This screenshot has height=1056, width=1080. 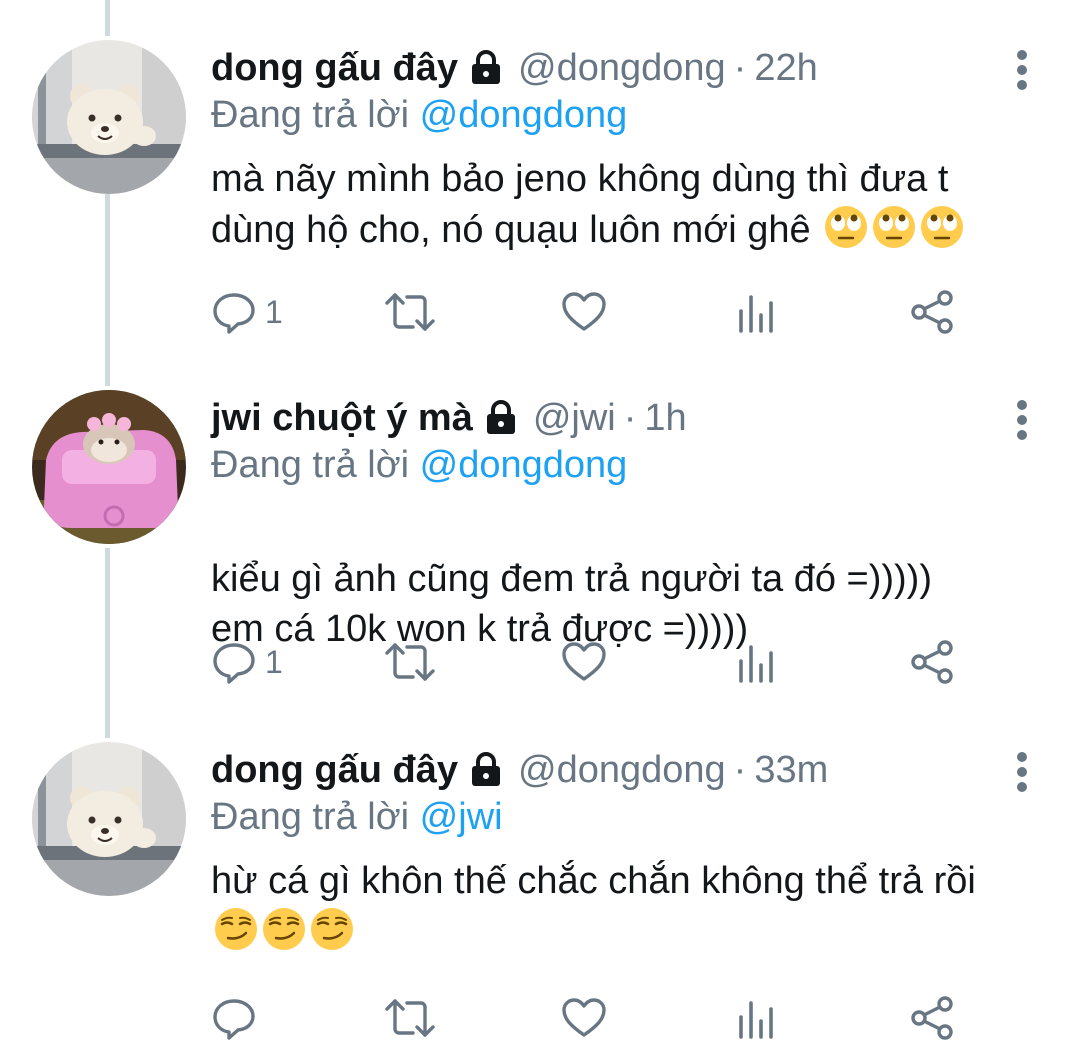 I want to click on replying-to: Đang trả lời @jwi, so click(x=357, y=817).